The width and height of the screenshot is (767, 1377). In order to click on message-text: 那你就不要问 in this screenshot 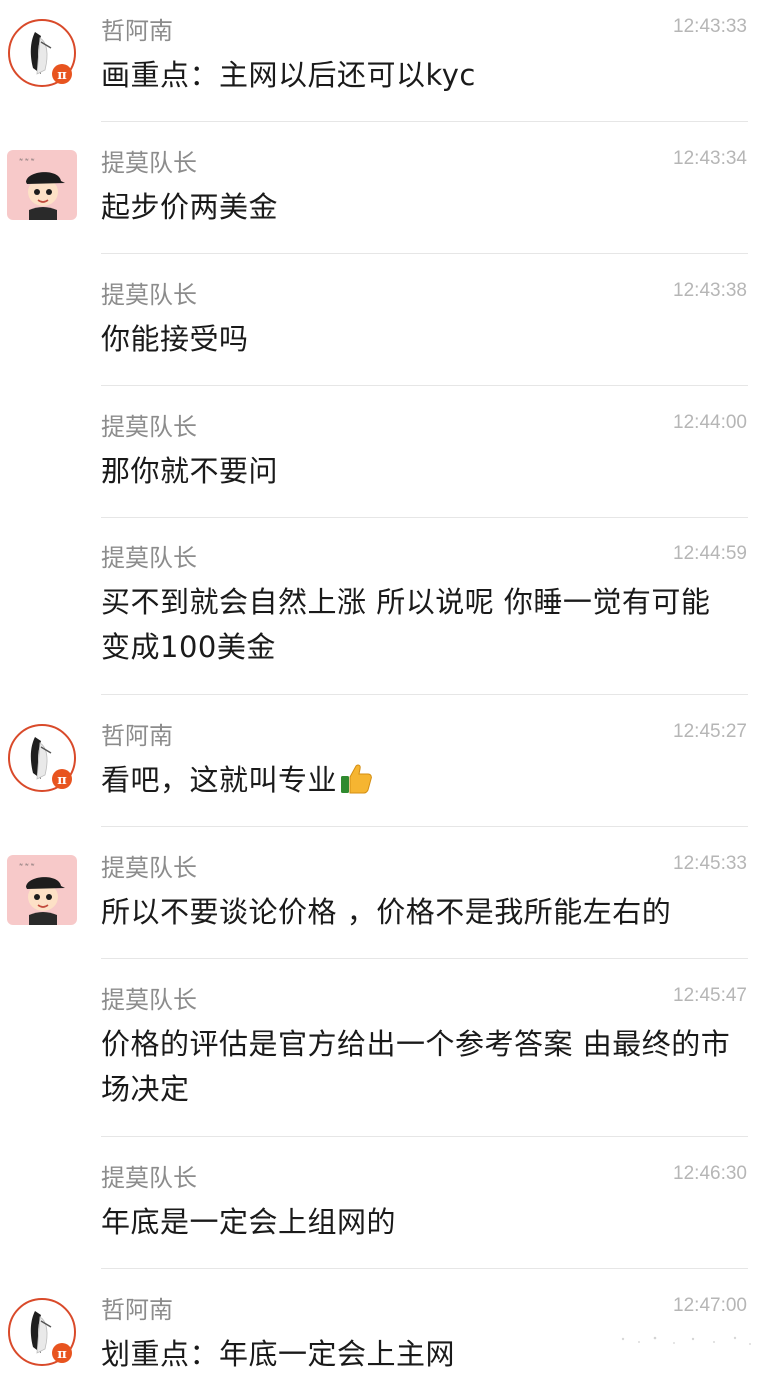, I will do `click(190, 471)`.